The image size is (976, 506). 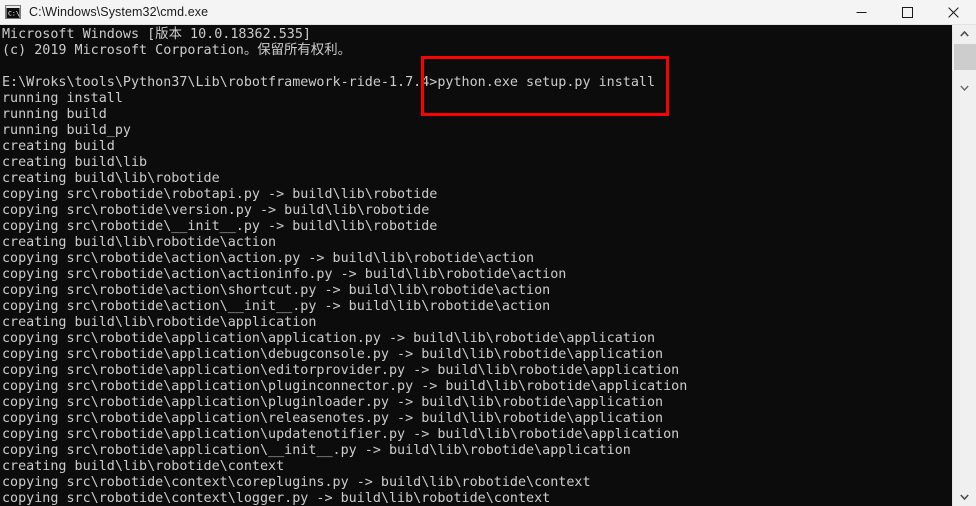 I want to click on minimize-icon, so click(x=861, y=12).